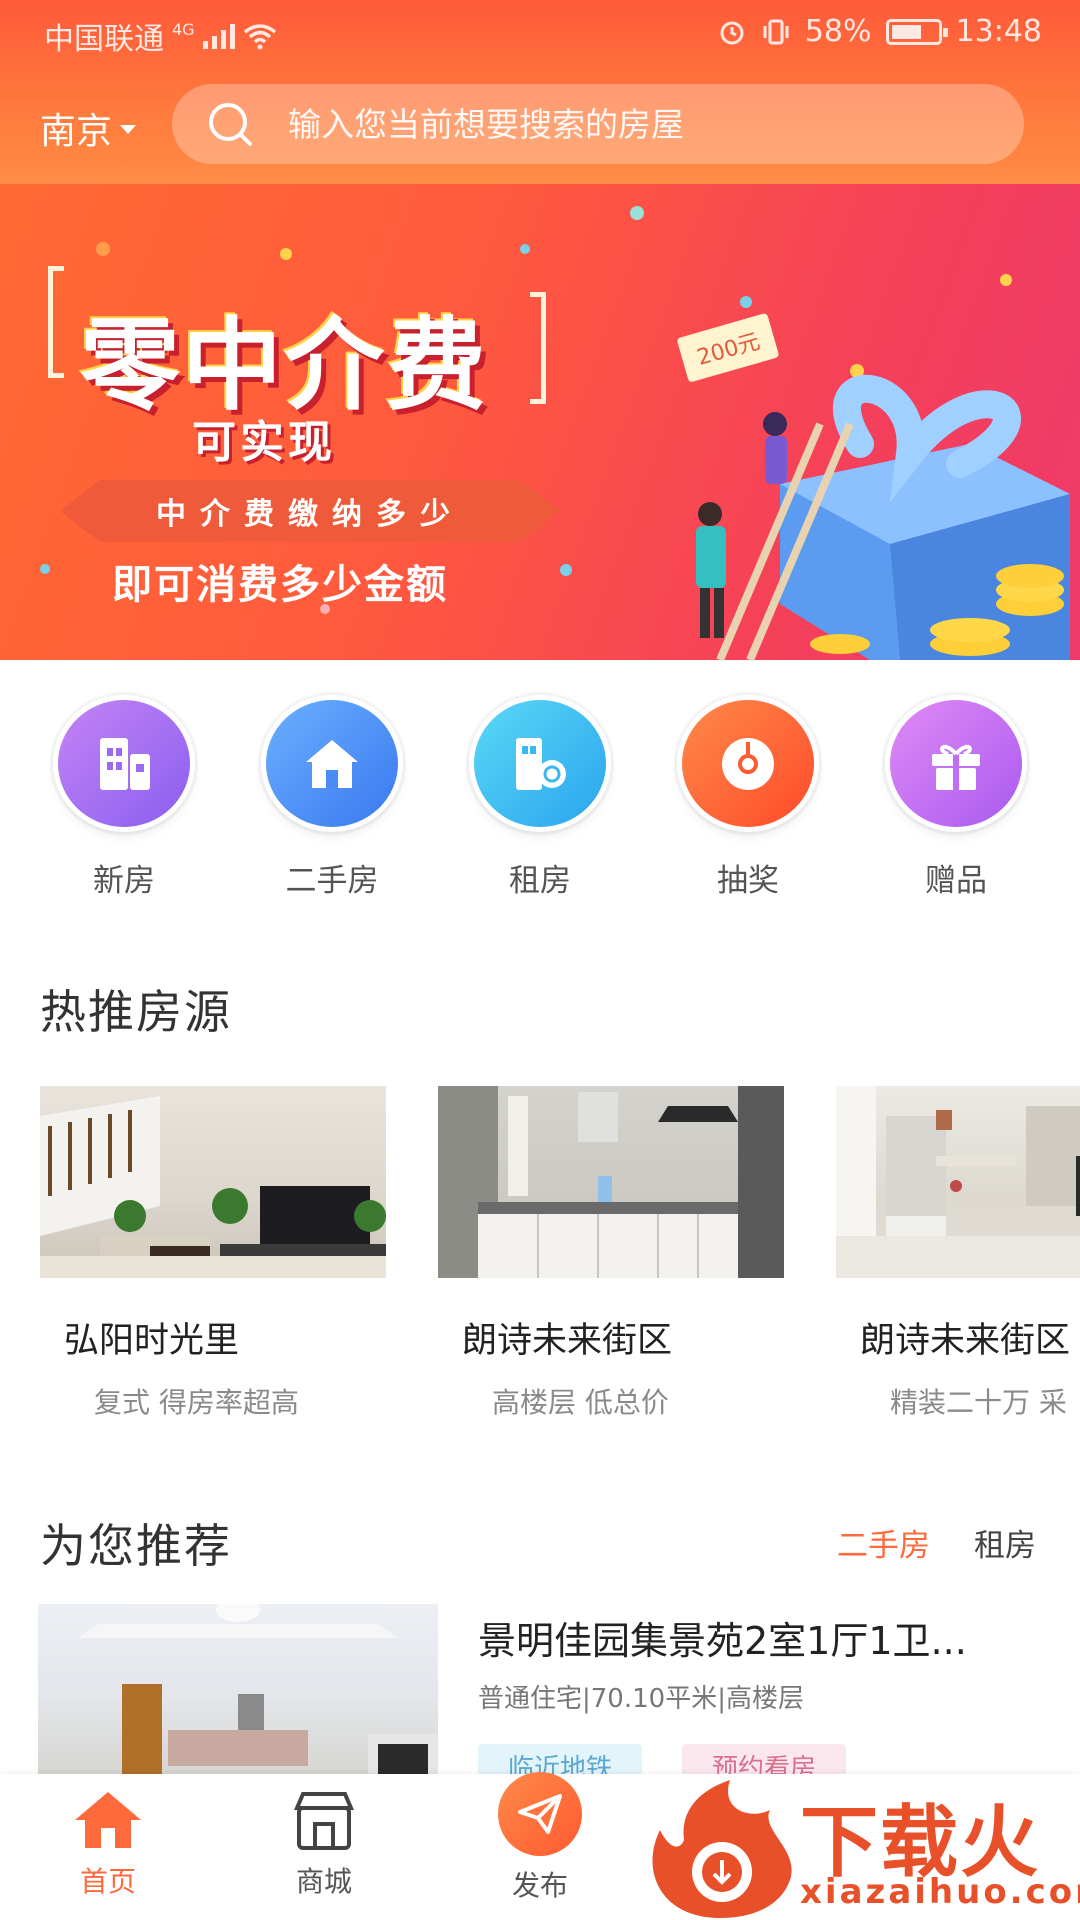 This screenshot has height=1920, width=1080. What do you see at coordinates (108, 1820) in the screenshot?
I see `home-icon` at bounding box center [108, 1820].